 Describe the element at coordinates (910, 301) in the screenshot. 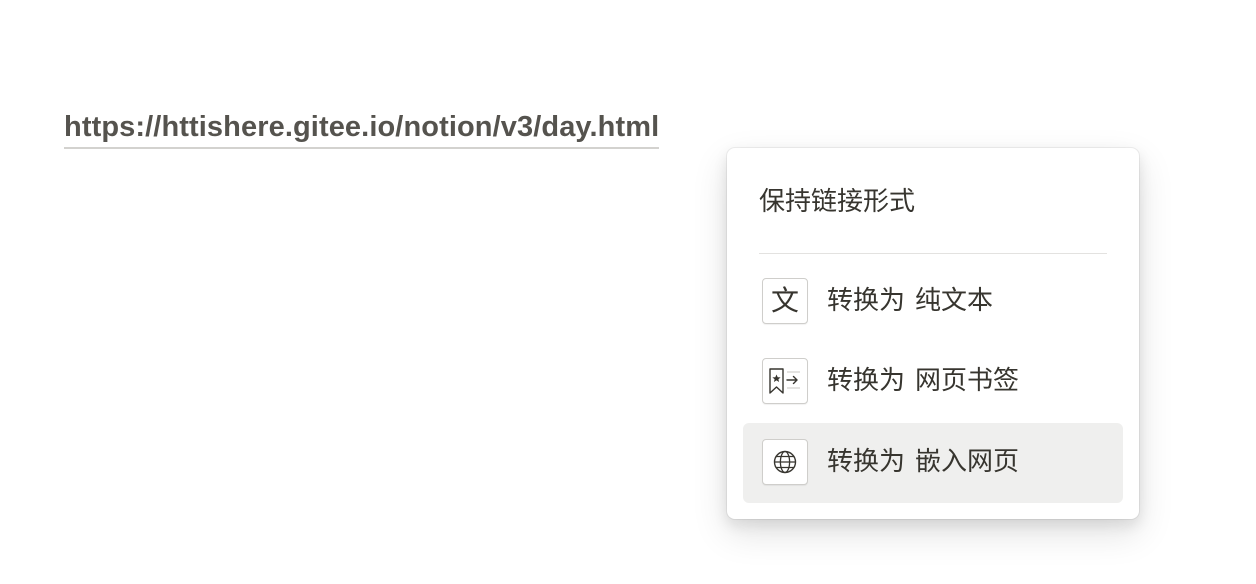

I see `convert-to-text-label: 转换为 纯文本` at that location.